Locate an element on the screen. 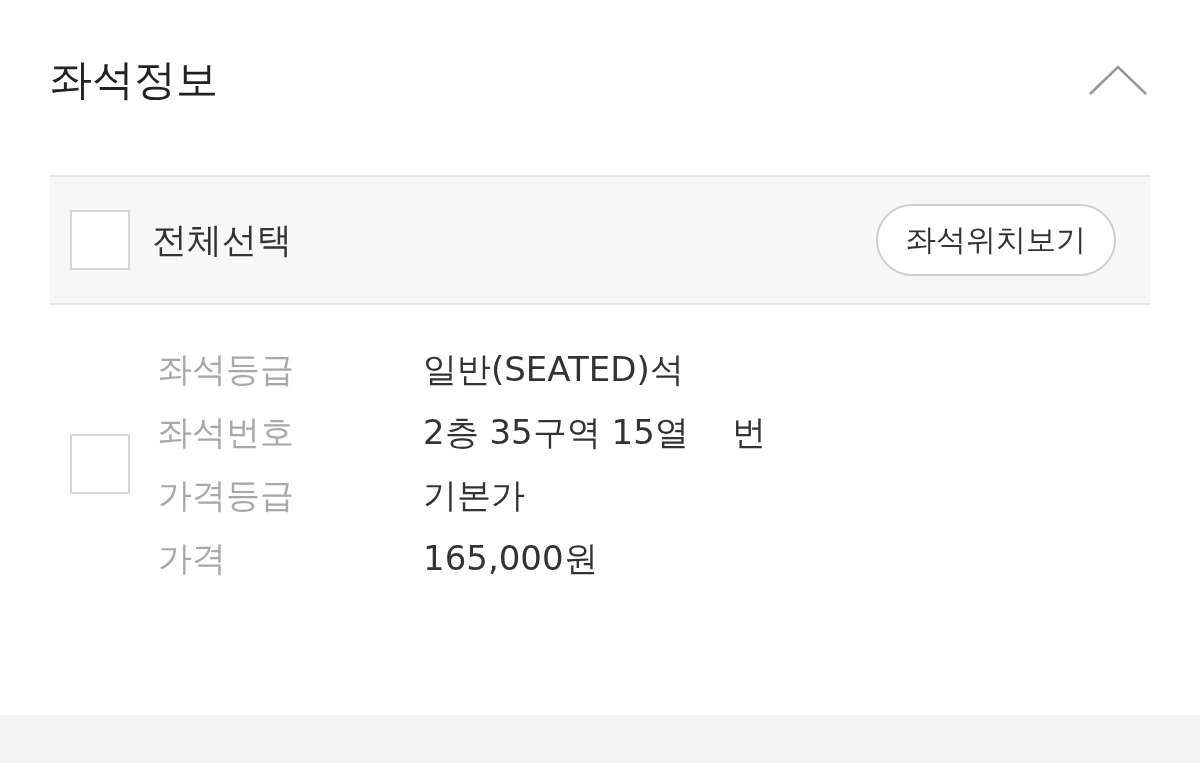 Image resolution: width=1200 pixels, height=763 pixels. chevron-up-icon is located at coordinates (1118, 80).